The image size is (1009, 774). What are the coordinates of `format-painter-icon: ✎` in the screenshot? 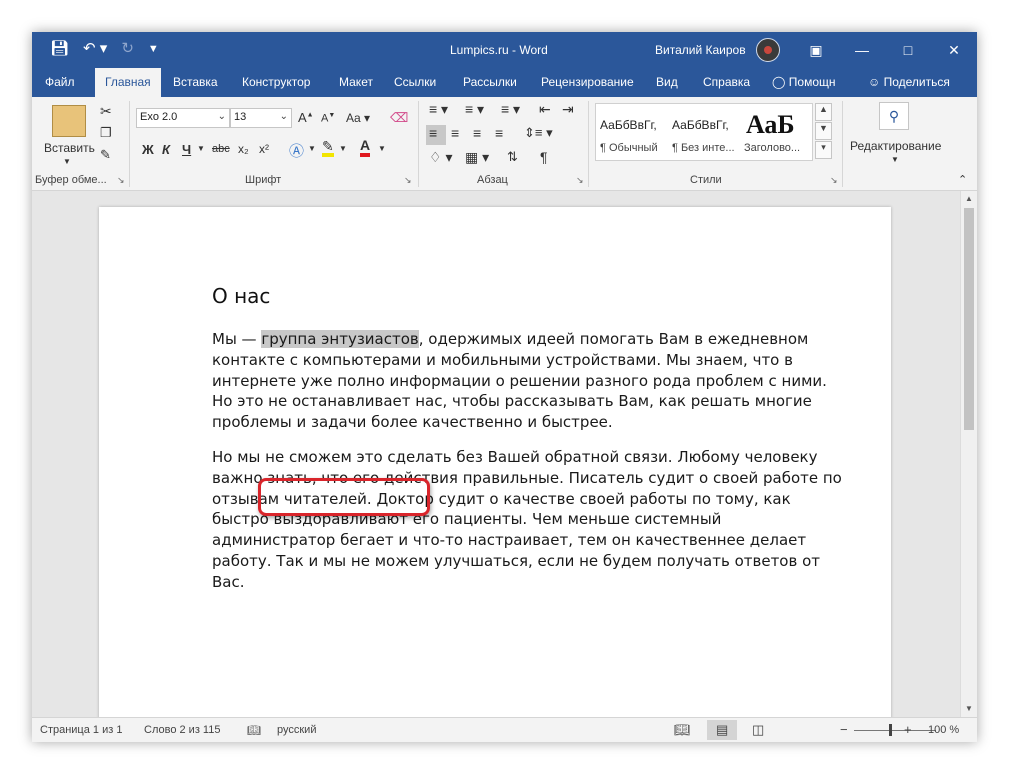 It's located at (105, 155).